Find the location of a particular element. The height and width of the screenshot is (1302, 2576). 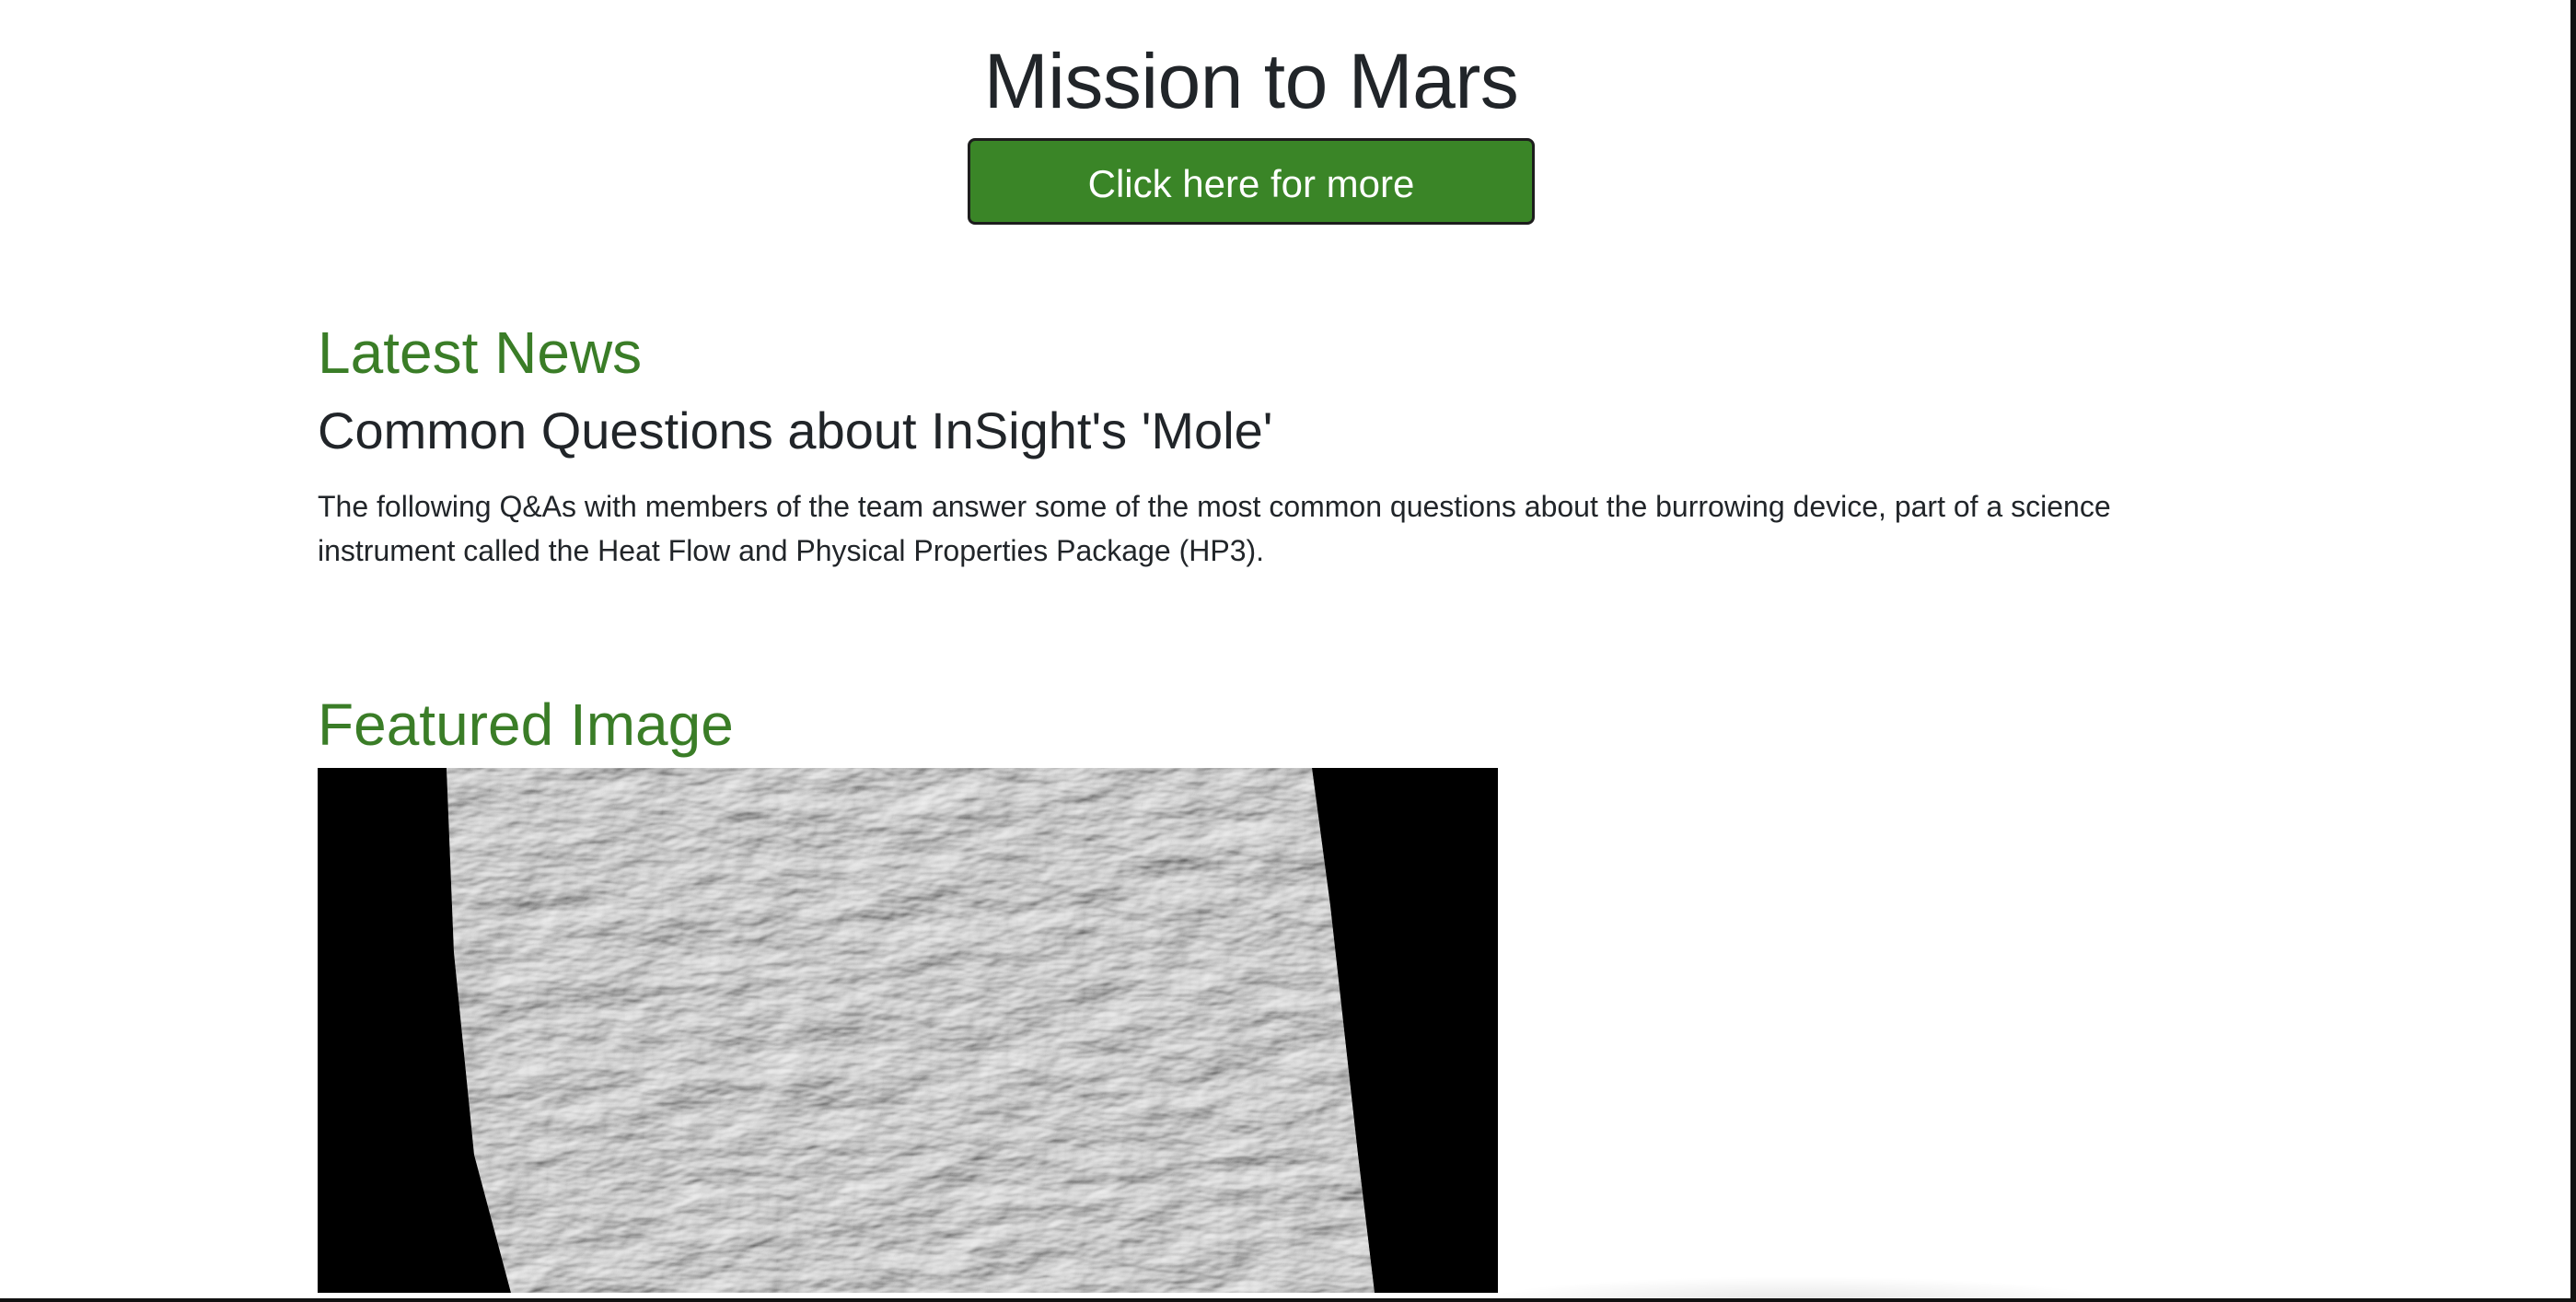

latest-news-heading: Latest News is located at coordinates (480, 353).